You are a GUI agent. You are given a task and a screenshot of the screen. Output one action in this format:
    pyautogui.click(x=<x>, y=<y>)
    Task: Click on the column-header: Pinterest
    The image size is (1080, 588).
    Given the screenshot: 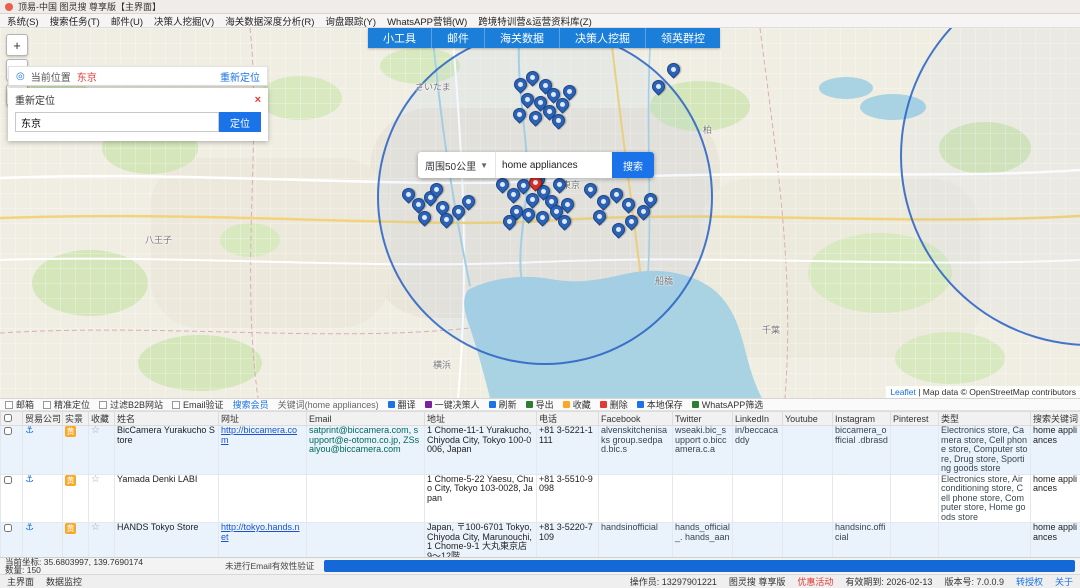 What is the action you would take?
    pyautogui.click(x=914, y=418)
    